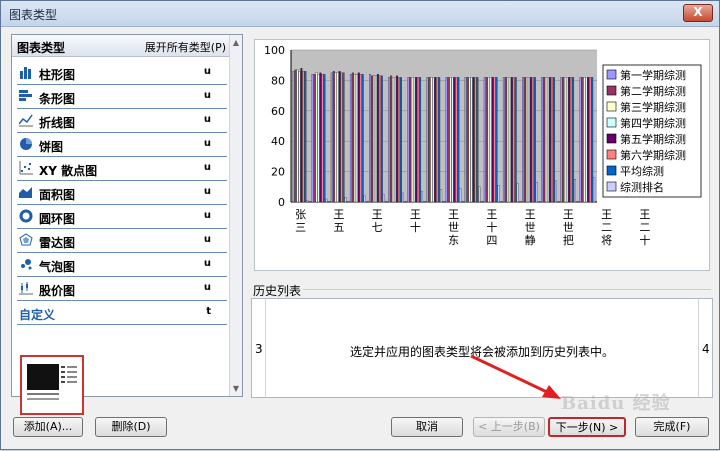  Describe the element at coordinates (698, 13) in the screenshot. I see `close-button: X` at that location.